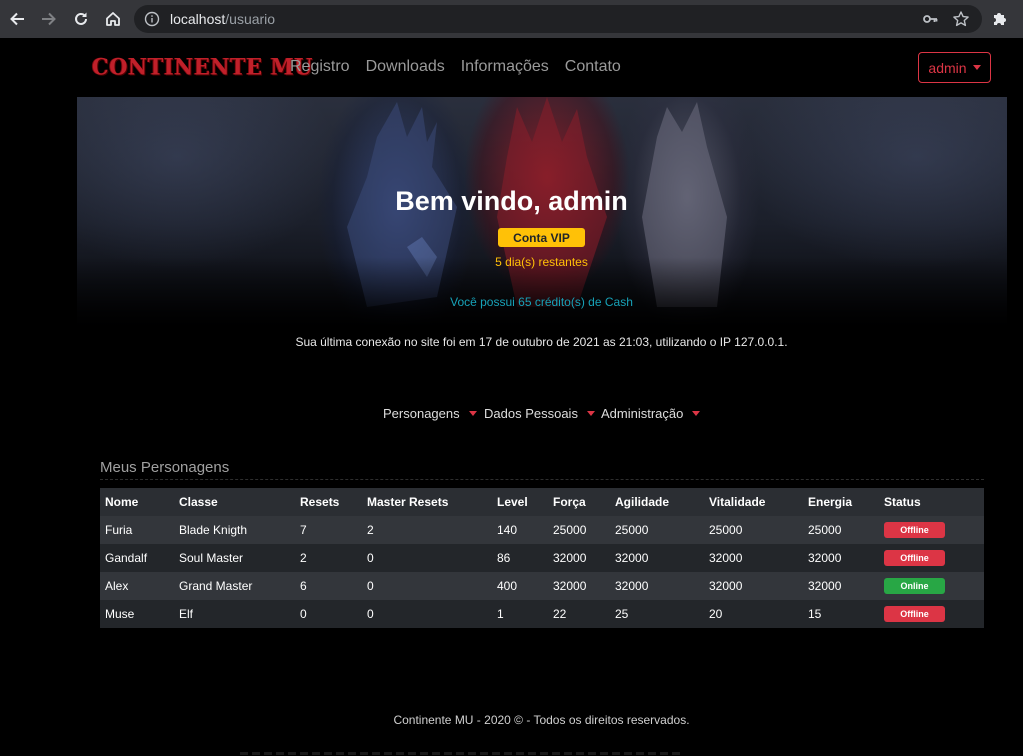  I want to click on extensions-puzzle-icon, so click(1000, 19).